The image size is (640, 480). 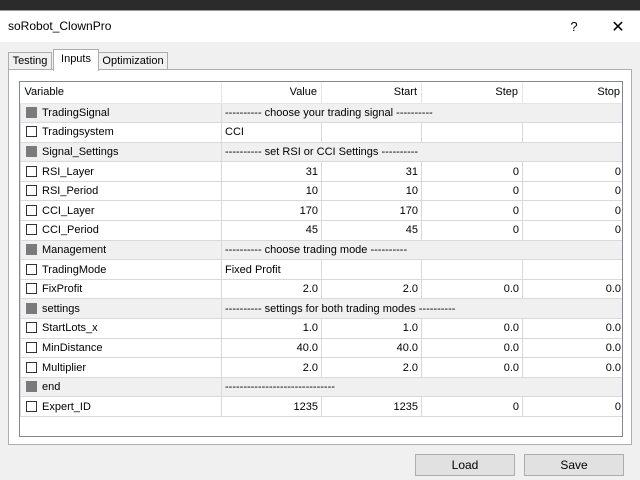 I want to click on column-header-value: Value, so click(x=271, y=93).